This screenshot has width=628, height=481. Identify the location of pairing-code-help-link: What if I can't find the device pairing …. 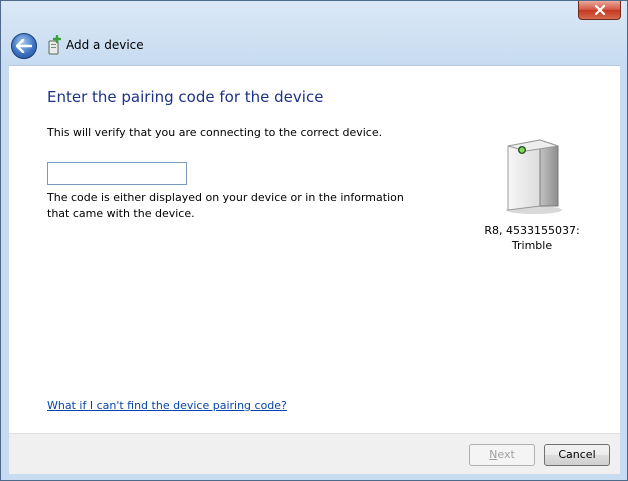
(167, 405).